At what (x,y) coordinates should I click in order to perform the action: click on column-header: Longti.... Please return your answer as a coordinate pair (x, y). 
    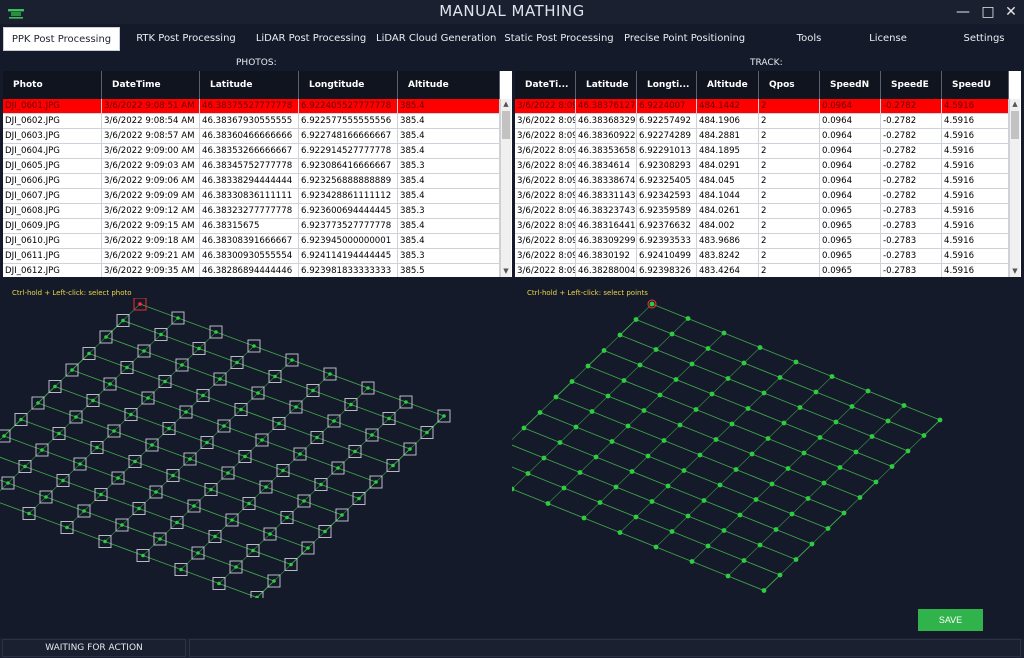
    Looking at the image, I should click on (667, 85).